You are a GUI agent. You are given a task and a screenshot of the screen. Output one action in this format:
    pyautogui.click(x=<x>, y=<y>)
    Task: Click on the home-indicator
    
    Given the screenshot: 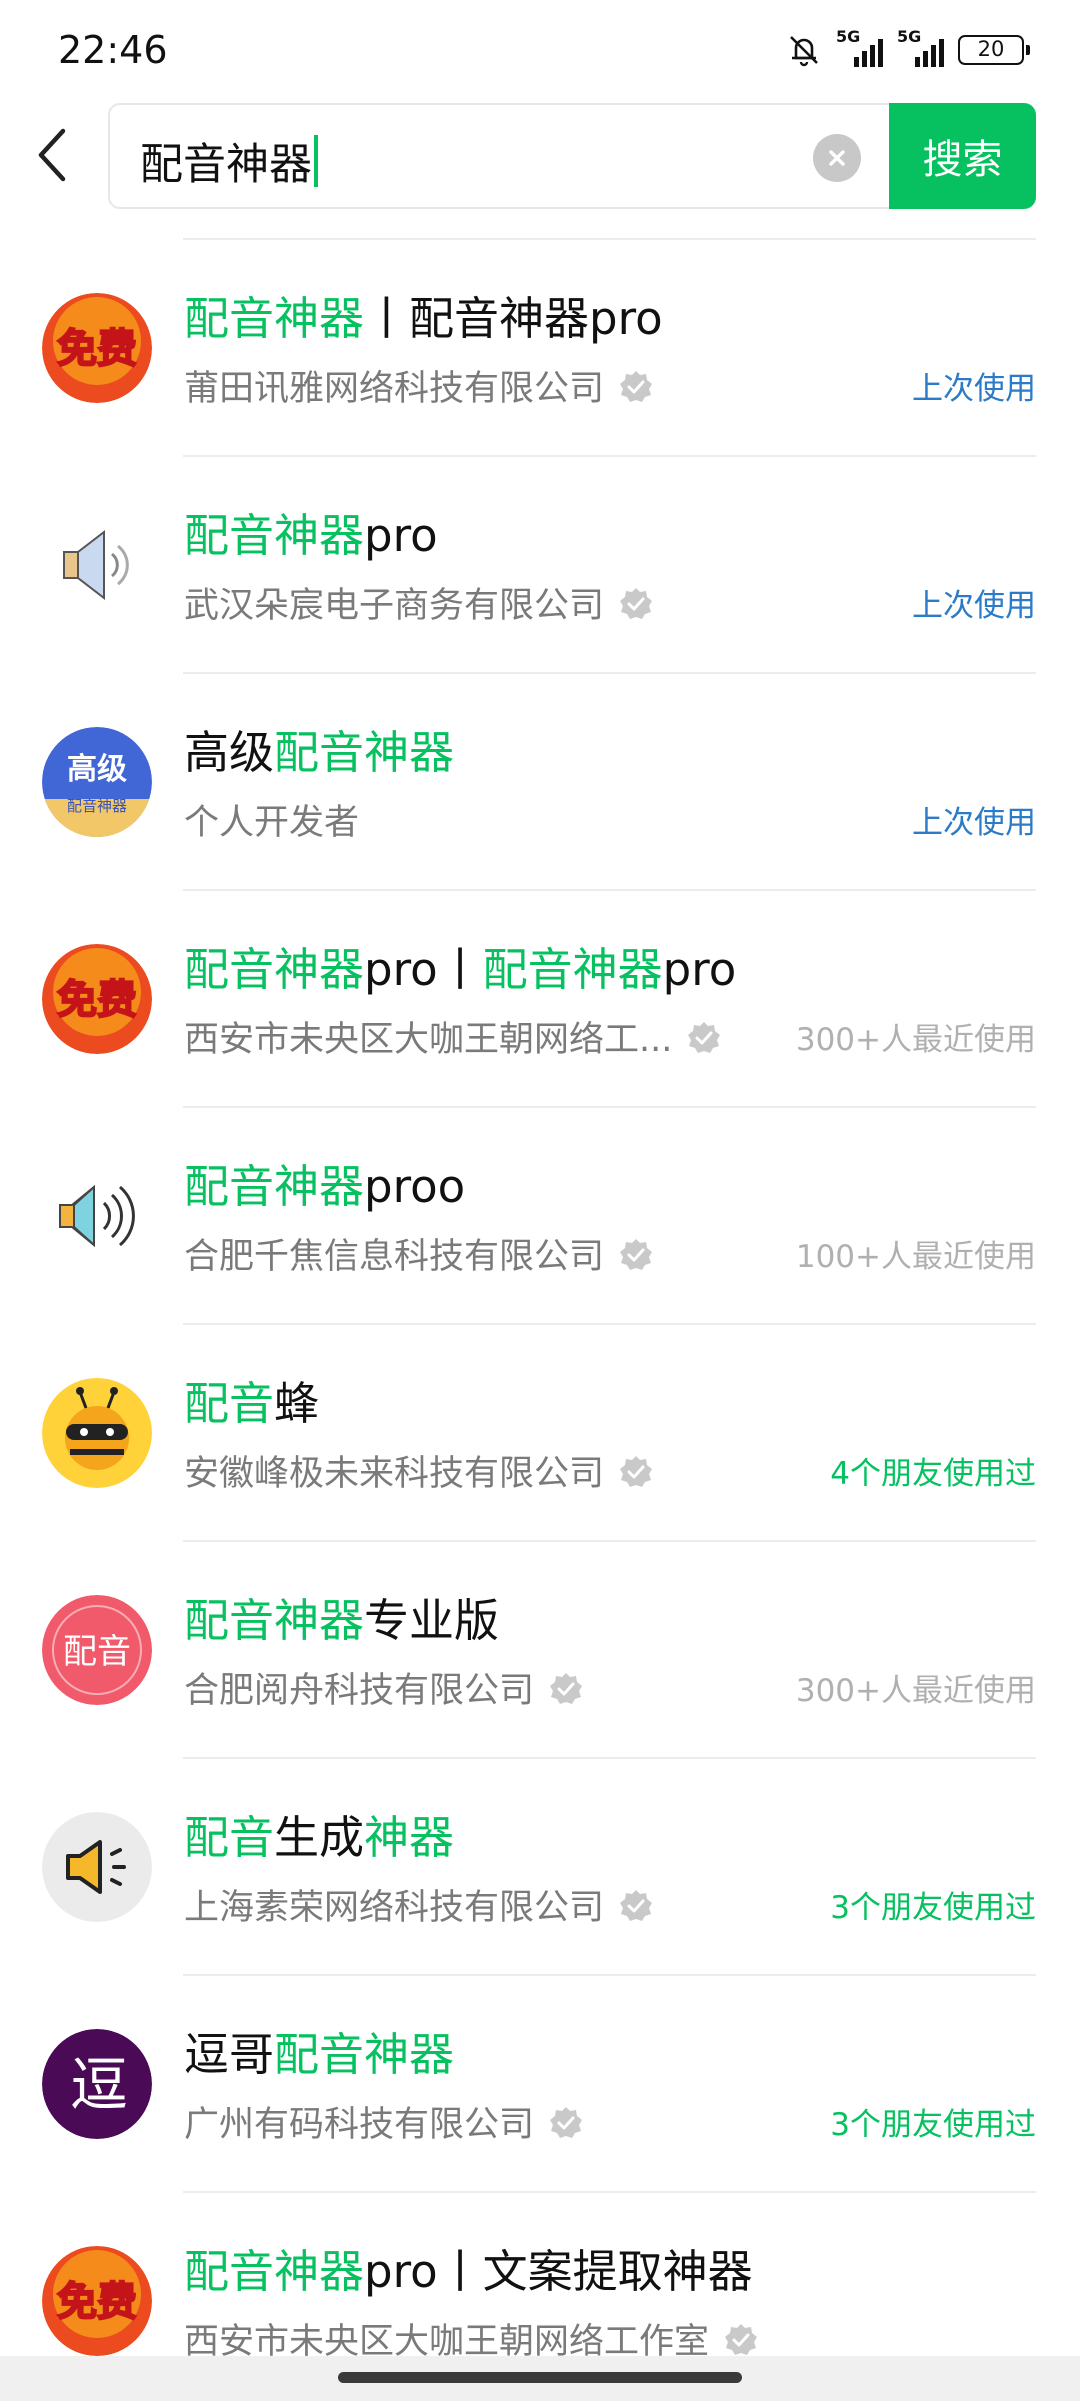 What is the action you would take?
    pyautogui.click(x=540, y=2377)
    